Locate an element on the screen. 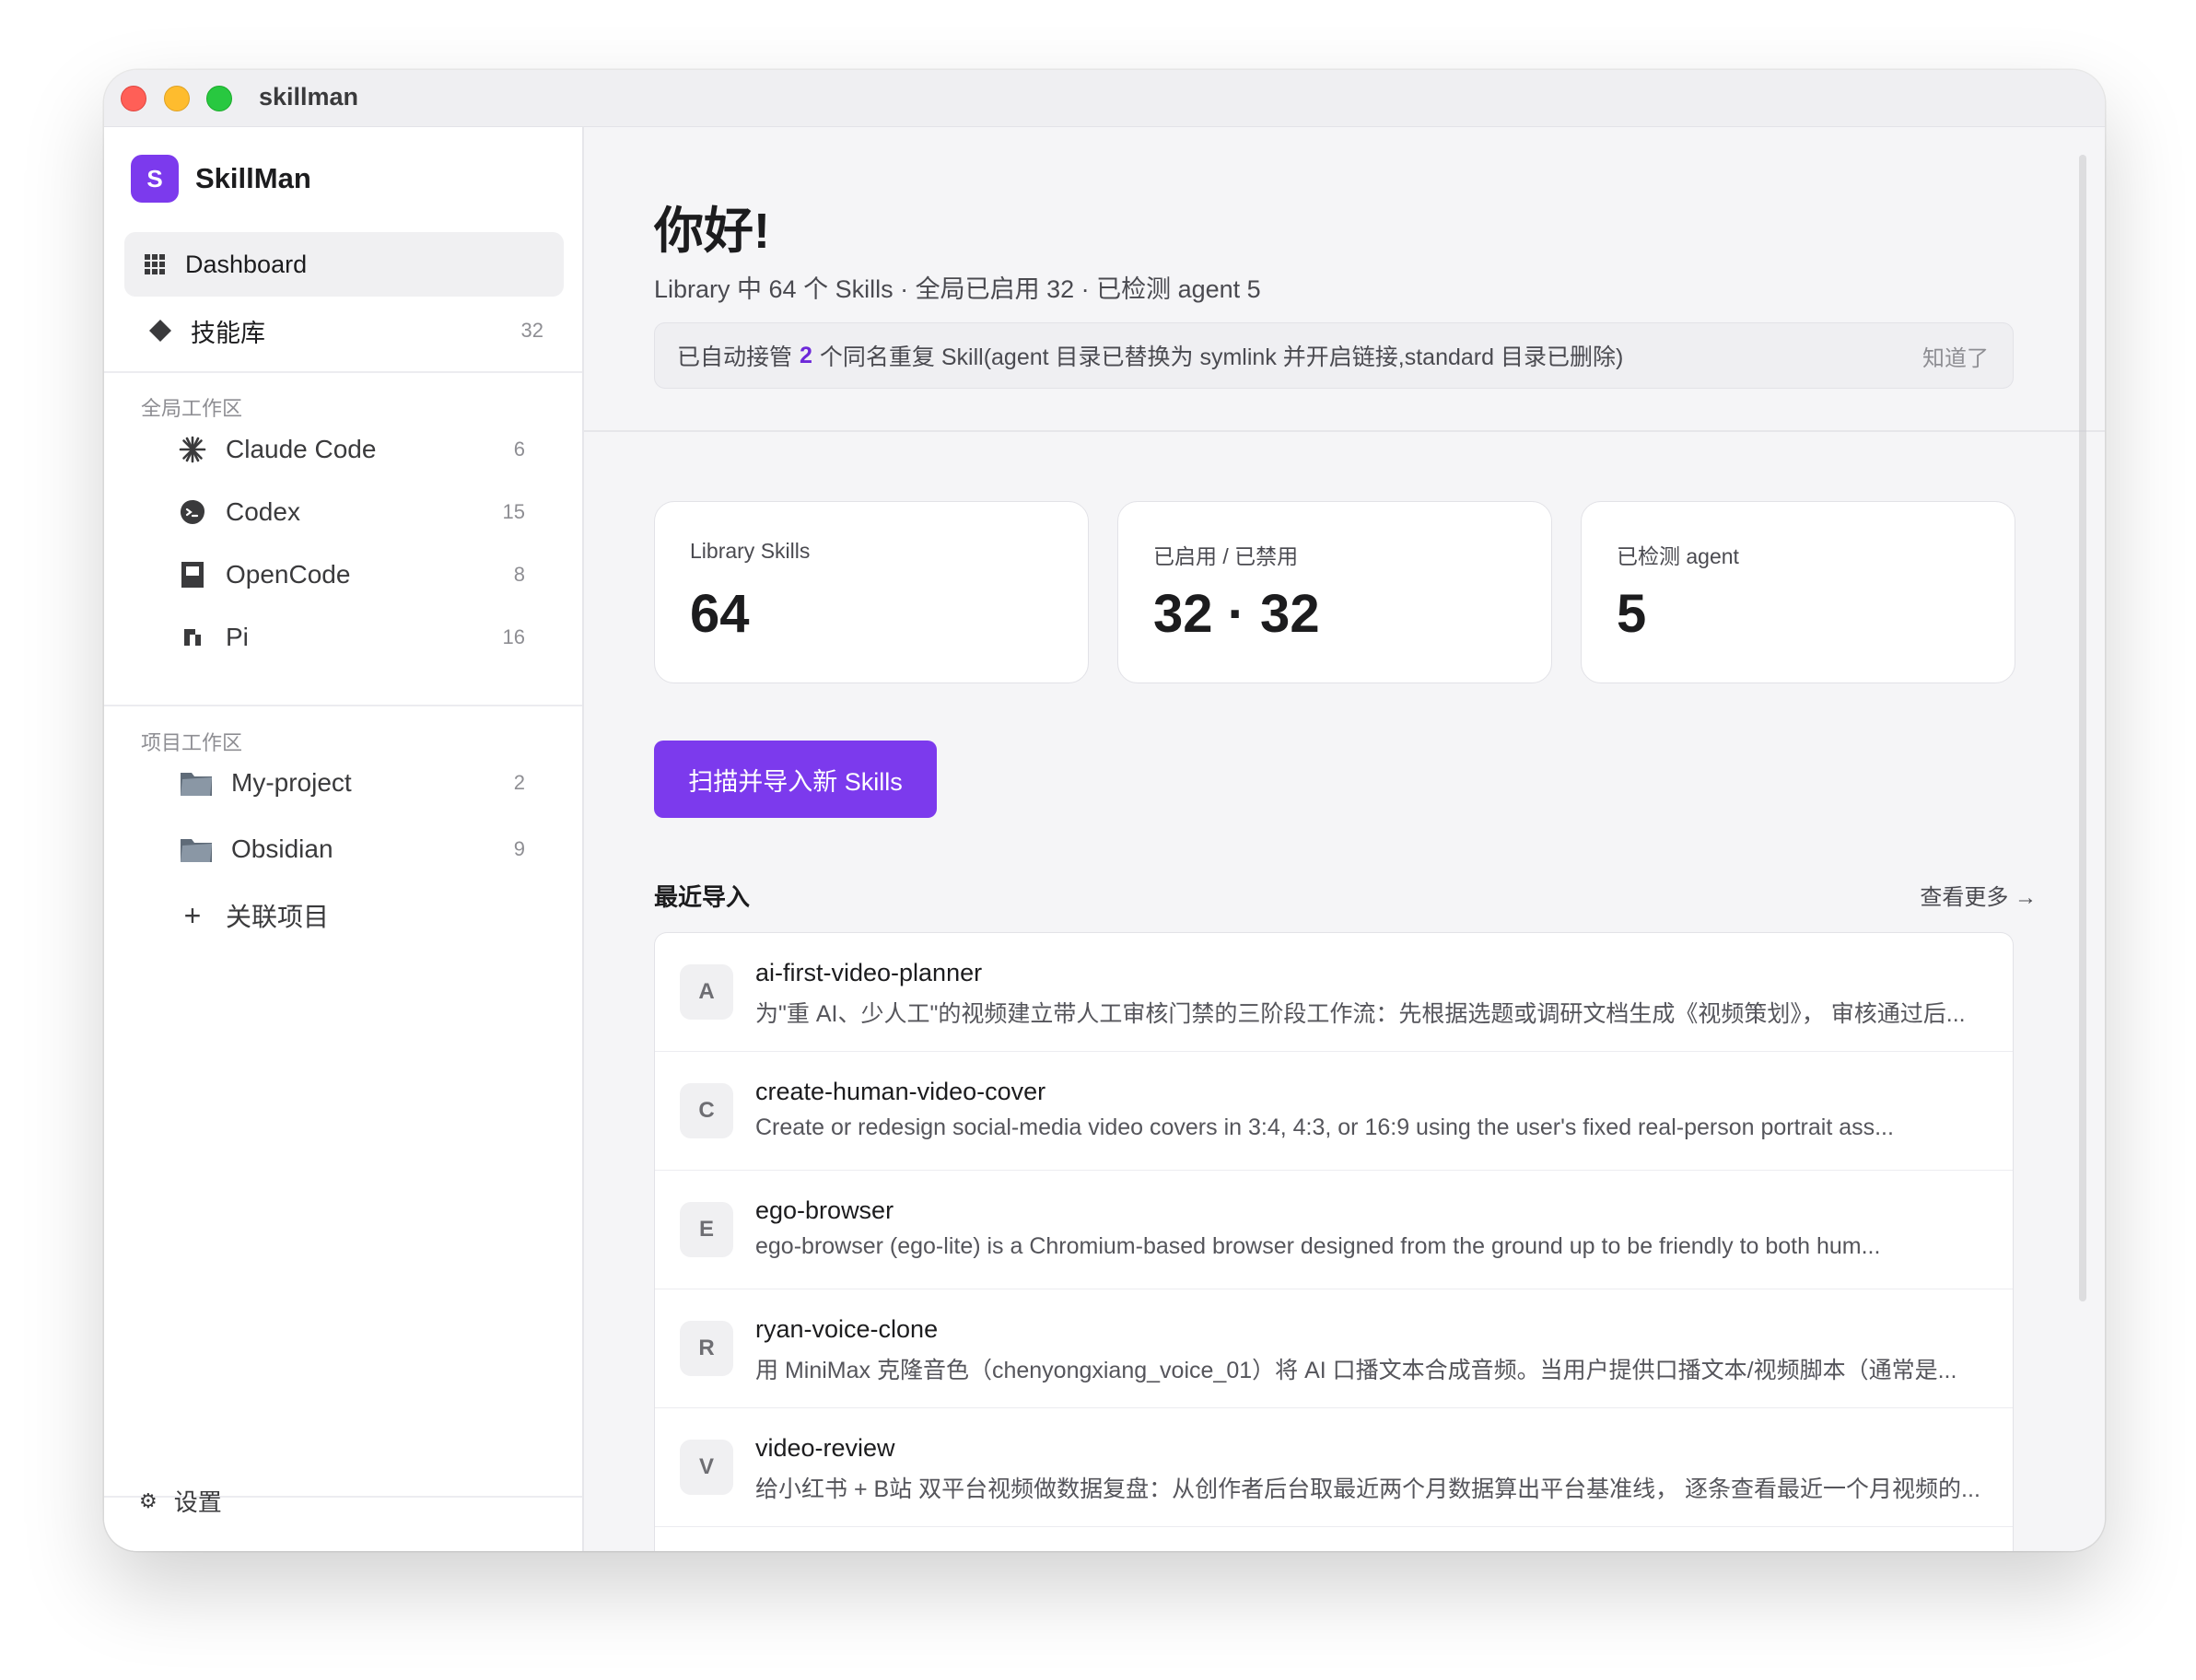  stat-value: 32 · 32 is located at coordinates (1236, 614).